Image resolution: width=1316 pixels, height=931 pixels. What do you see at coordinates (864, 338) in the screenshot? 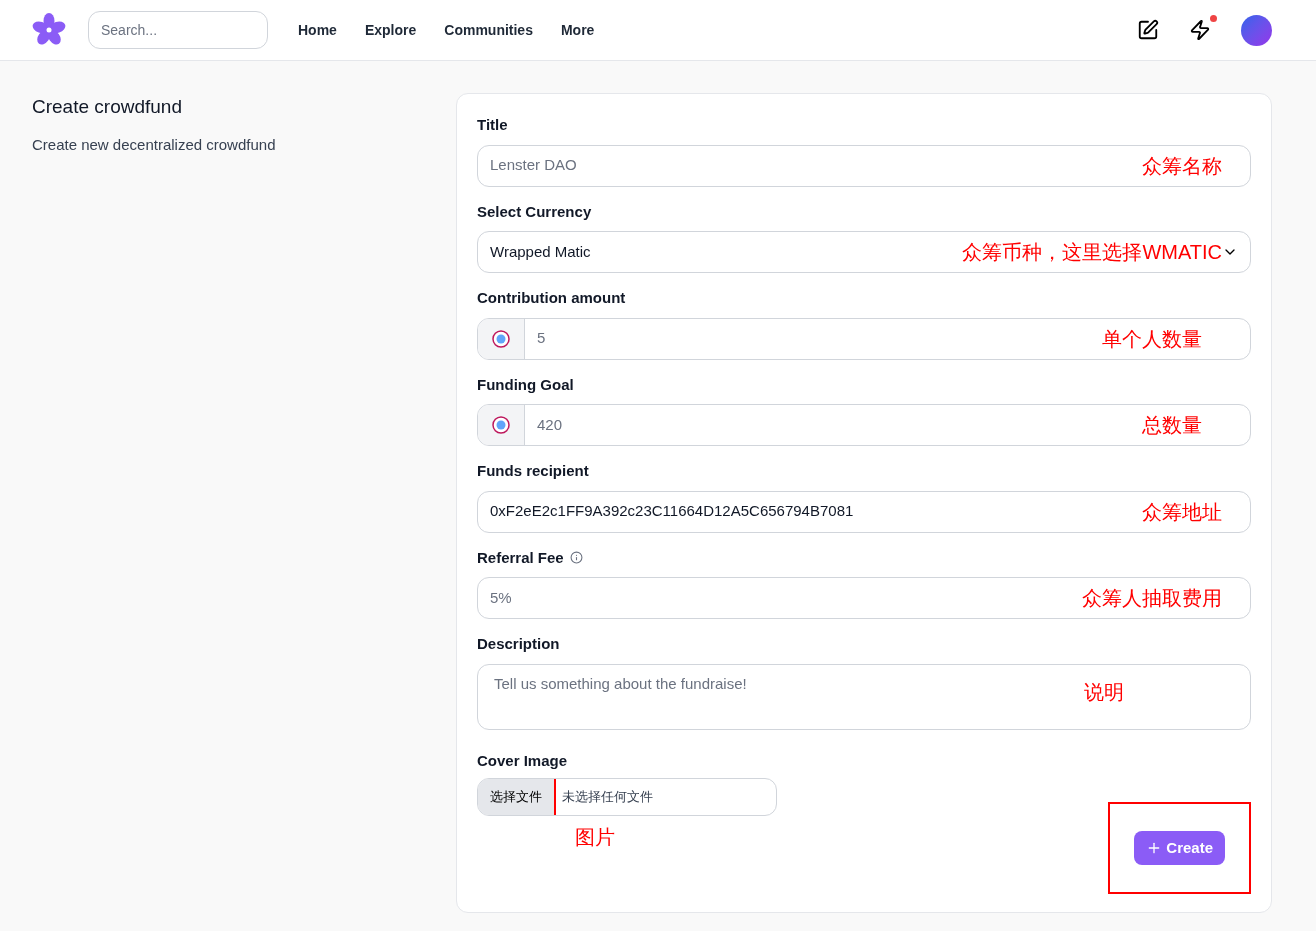
I see `amount-field: 5 单个人数量` at bounding box center [864, 338].